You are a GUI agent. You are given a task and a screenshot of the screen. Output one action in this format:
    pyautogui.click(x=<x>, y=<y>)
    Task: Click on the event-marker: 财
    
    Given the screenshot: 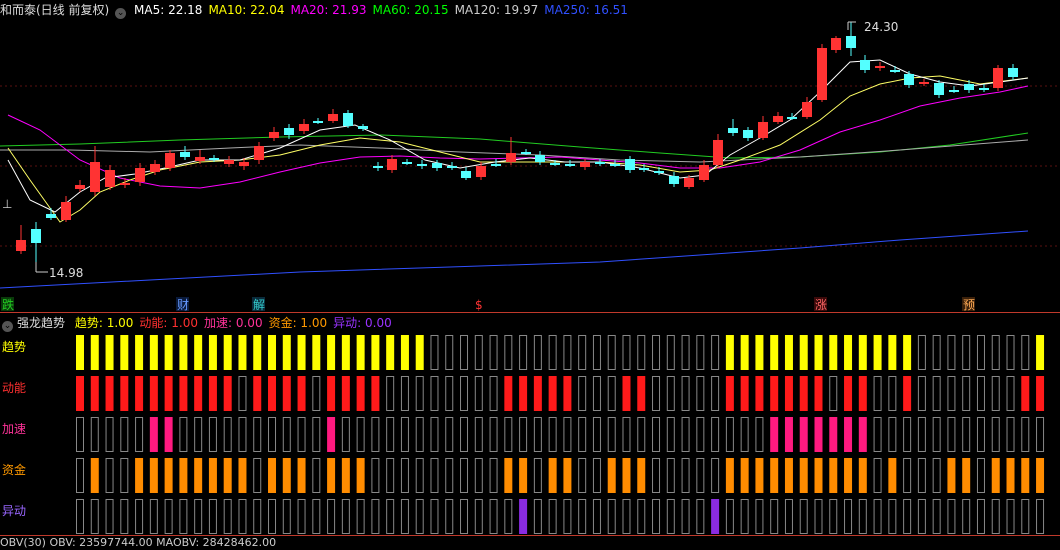 What is the action you would take?
    pyautogui.click(x=182, y=304)
    